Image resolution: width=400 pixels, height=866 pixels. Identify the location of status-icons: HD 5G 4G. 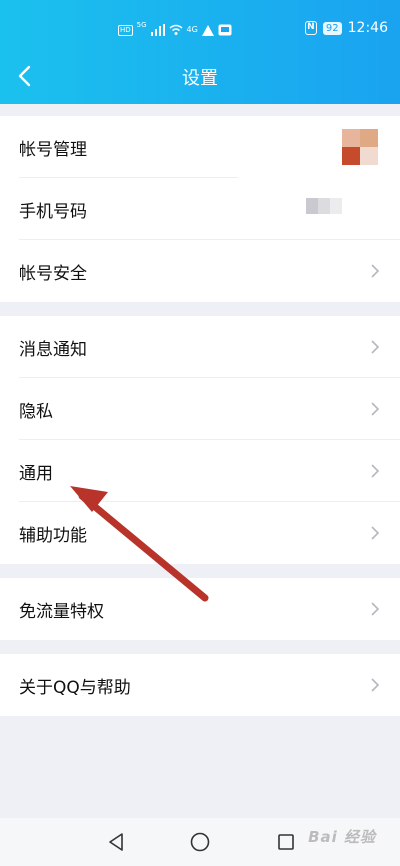
(175, 30).